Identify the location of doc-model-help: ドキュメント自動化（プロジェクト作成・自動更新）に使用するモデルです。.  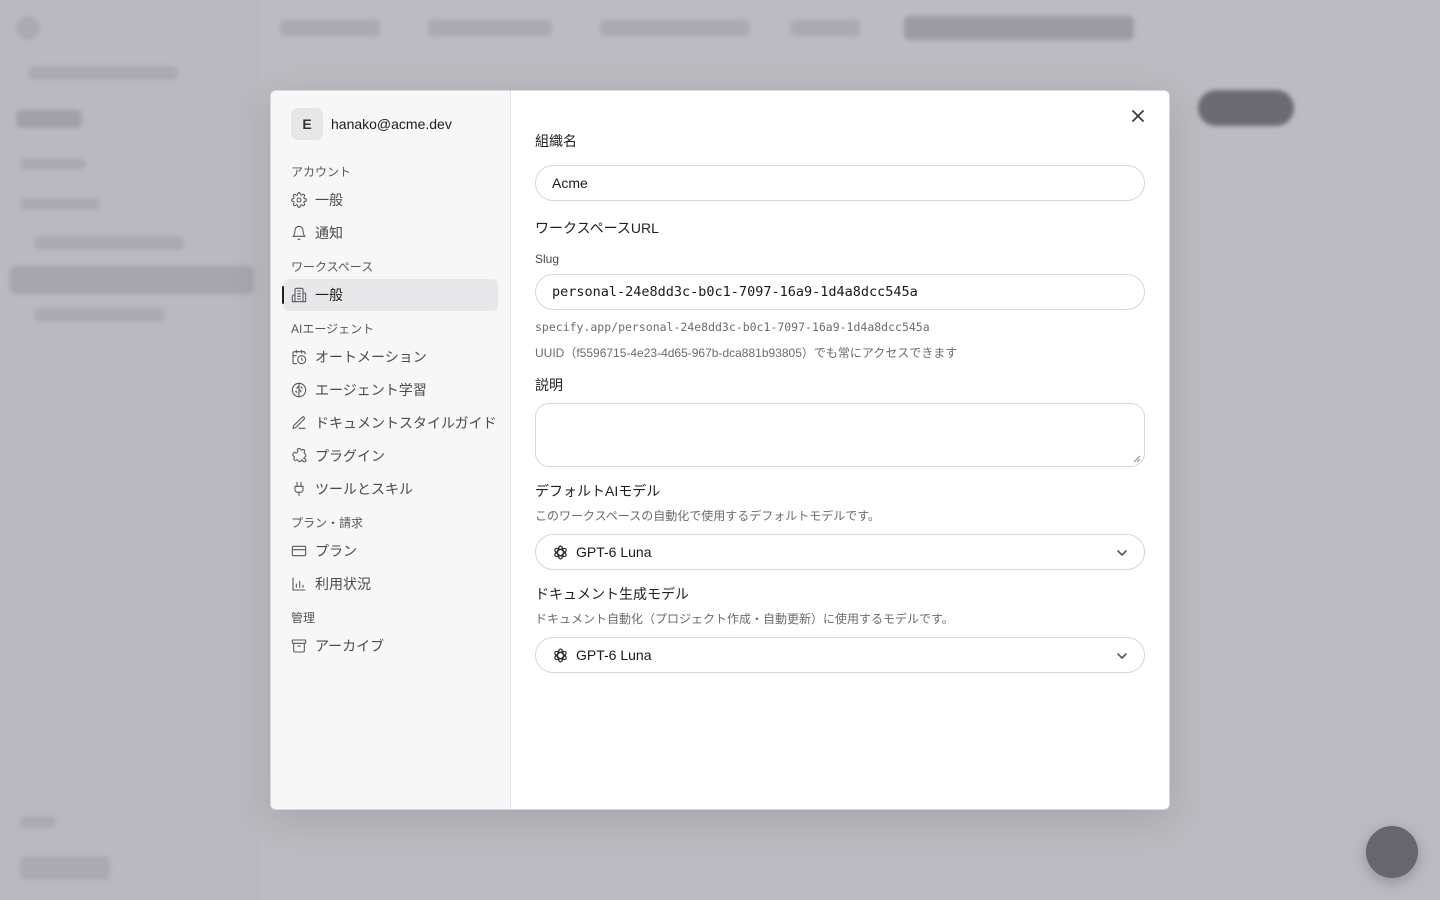
(744, 619).